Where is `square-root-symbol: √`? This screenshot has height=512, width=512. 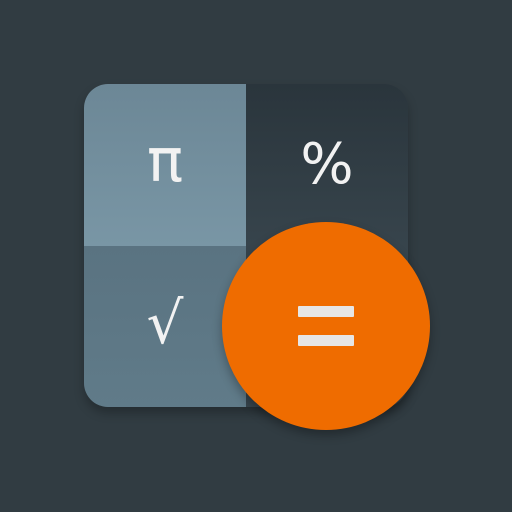 square-root-symbol: √ is located at coordinates (165, 322).